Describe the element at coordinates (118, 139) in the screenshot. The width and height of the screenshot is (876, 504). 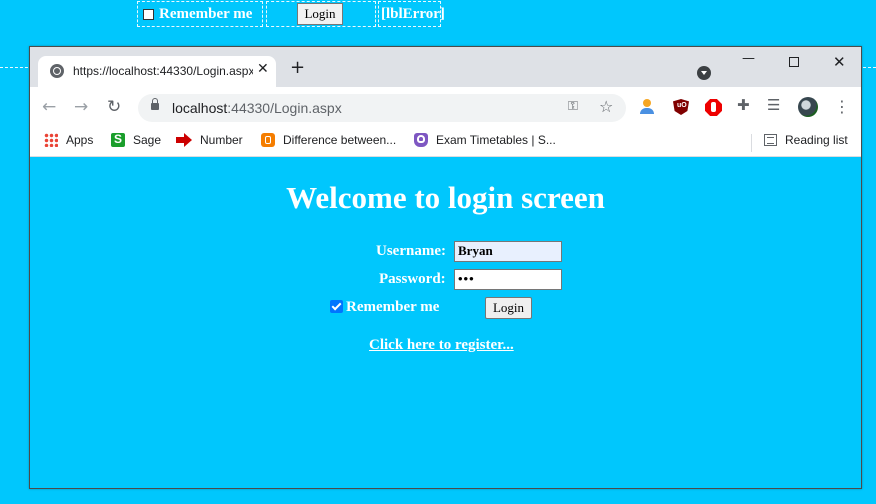
I see `sage-icon` at that location.